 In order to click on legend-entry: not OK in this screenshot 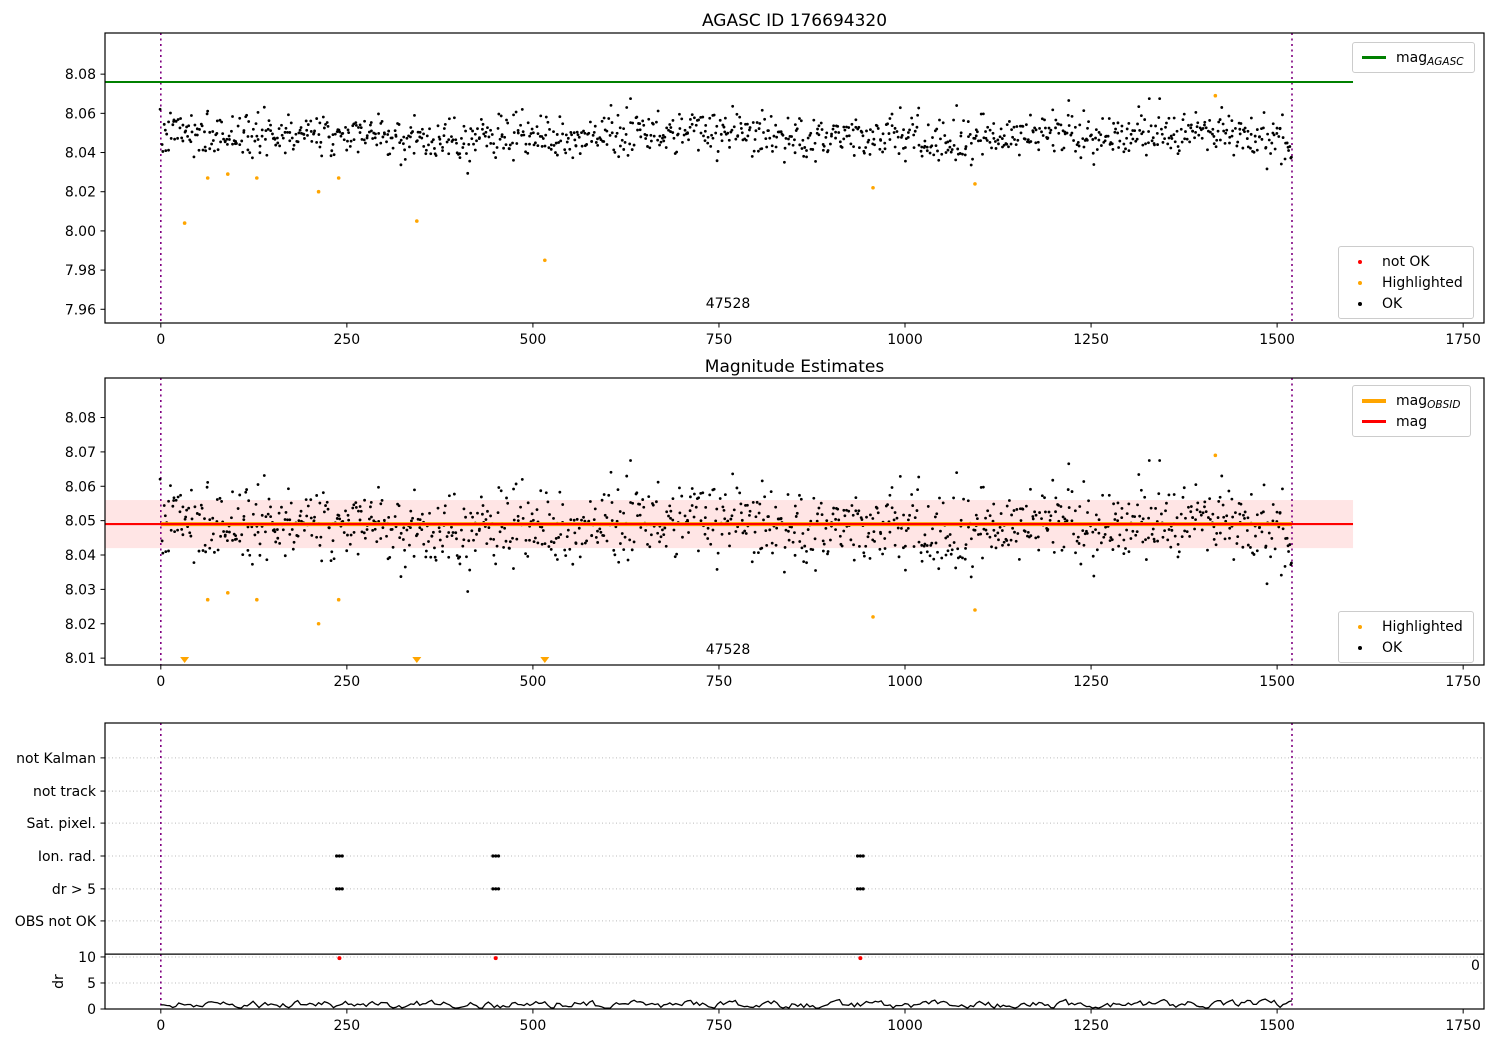, I will do `click(1405, 261)`.